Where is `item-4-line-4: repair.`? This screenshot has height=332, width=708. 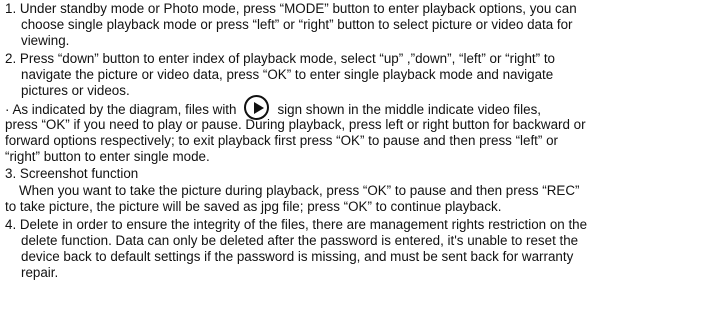 item-4-line-4: repair. is located at coordinates (40, 272).